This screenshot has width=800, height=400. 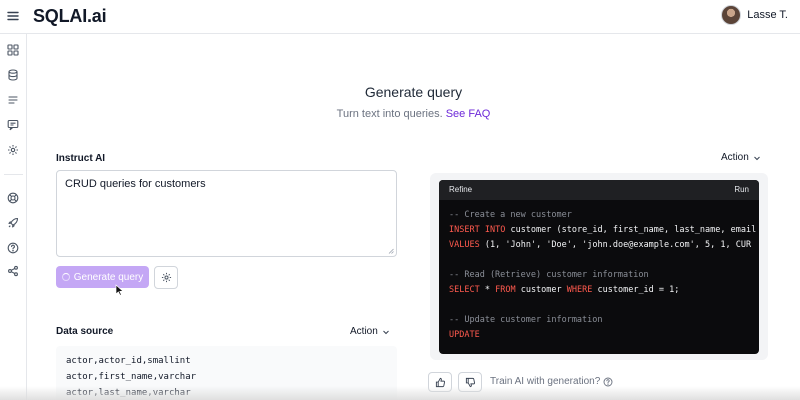 What do you see at coordinates (391, 251) in the screenshot?
I see `resize-handle-icon` at bounding box center [391, 251].